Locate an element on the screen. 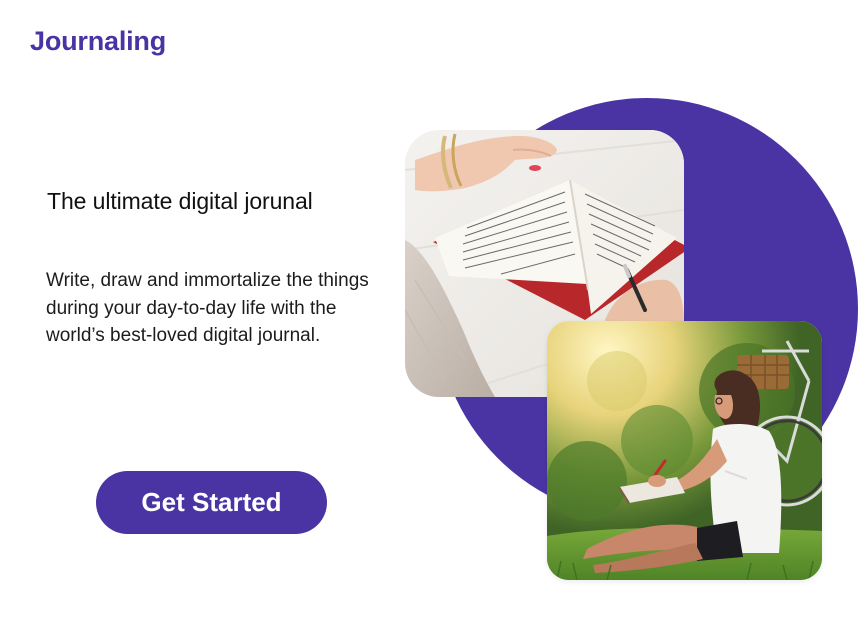 This screenshot has height=618, width=862. brand-logo: Journaling is located at coordinates (98, 41).